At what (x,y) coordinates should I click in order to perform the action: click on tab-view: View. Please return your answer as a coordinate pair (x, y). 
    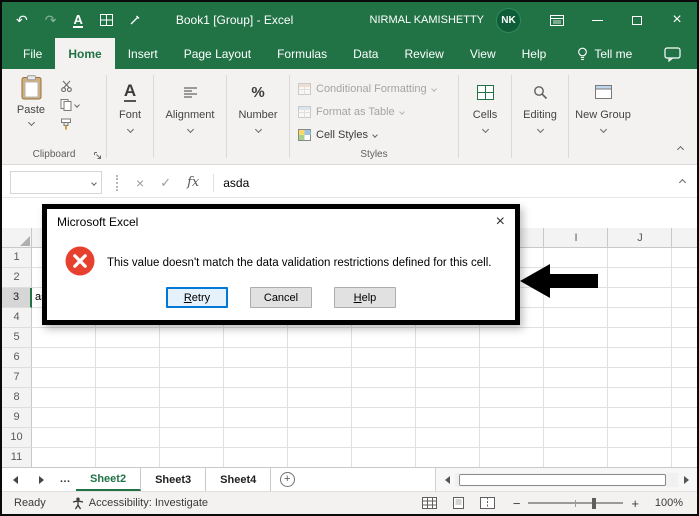
    Looking at the image, I should click on (483, 53).